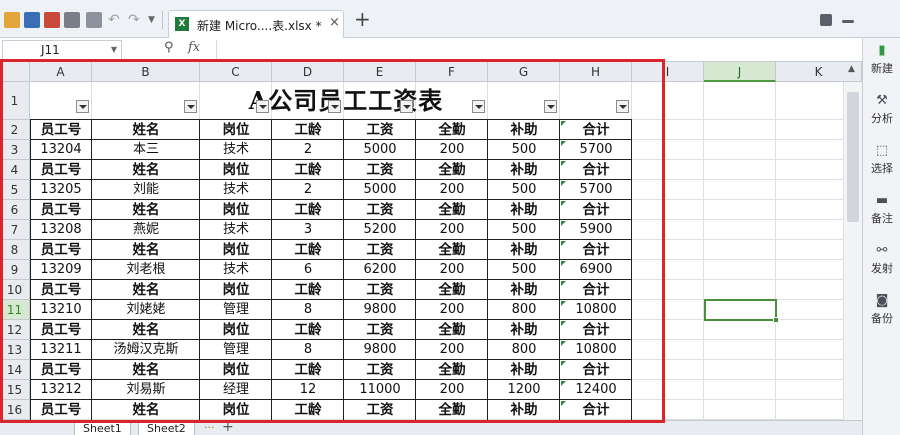  What do you see at coordinates (50, 50) in the screenshot?
I see `name-box-value: J11` at bounding box center [50, 50].